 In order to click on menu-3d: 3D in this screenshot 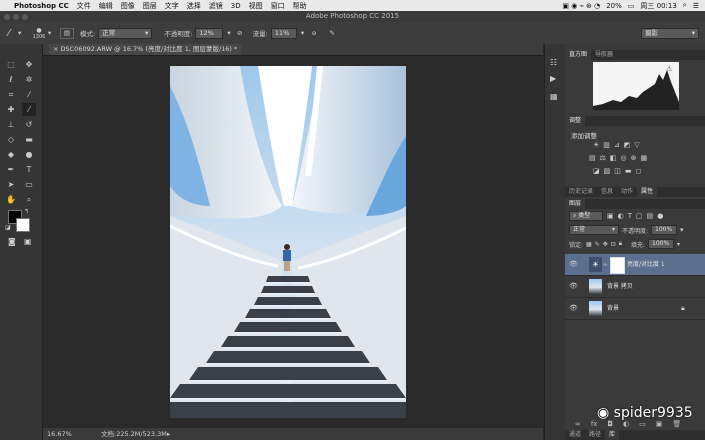, I will do `click(236, 6)`.